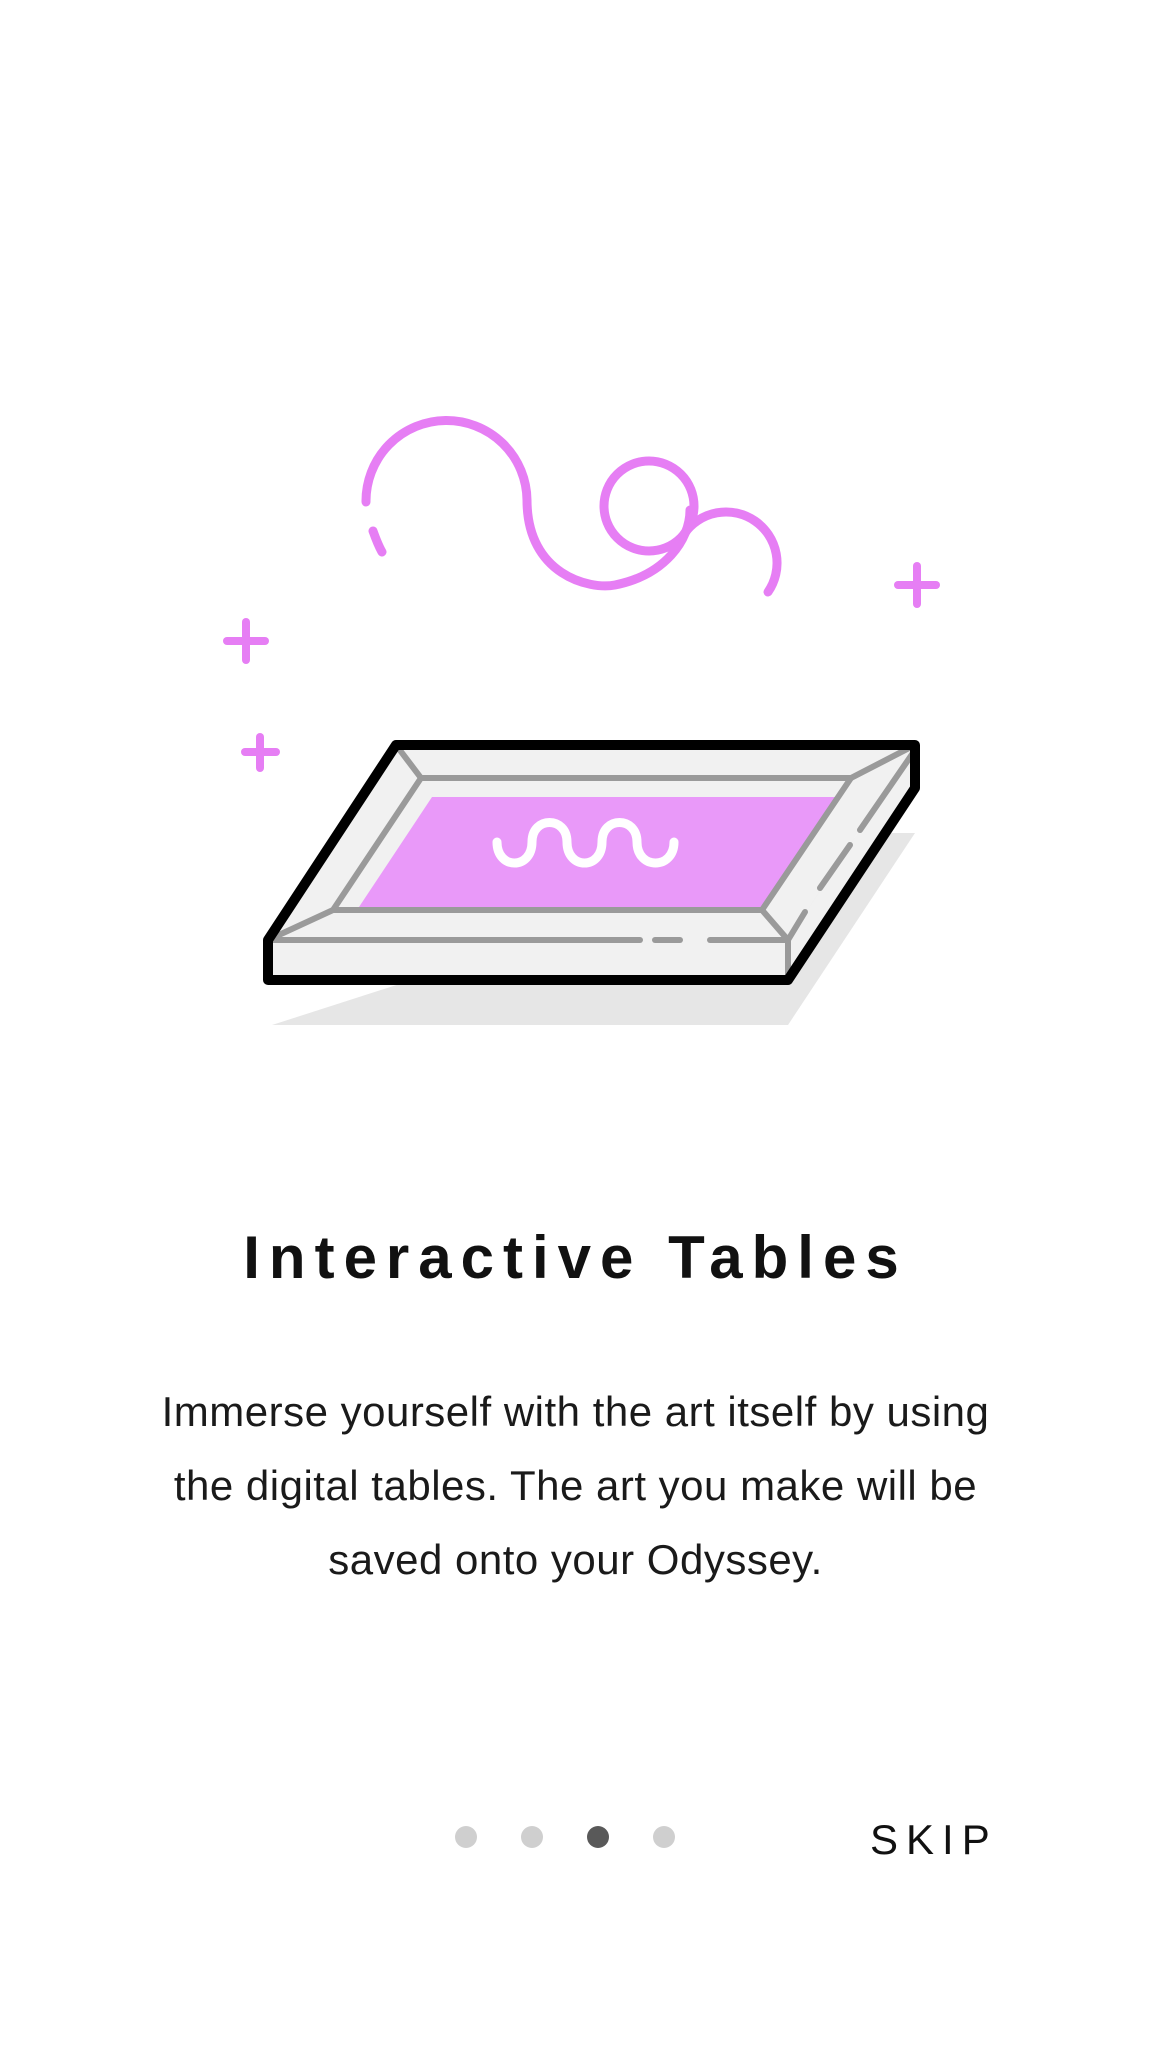  What do you see at coordinates (575, 1257) in the screenshot?
I see `page-title: Interactive Tables` at bounding box center [575, 1257].